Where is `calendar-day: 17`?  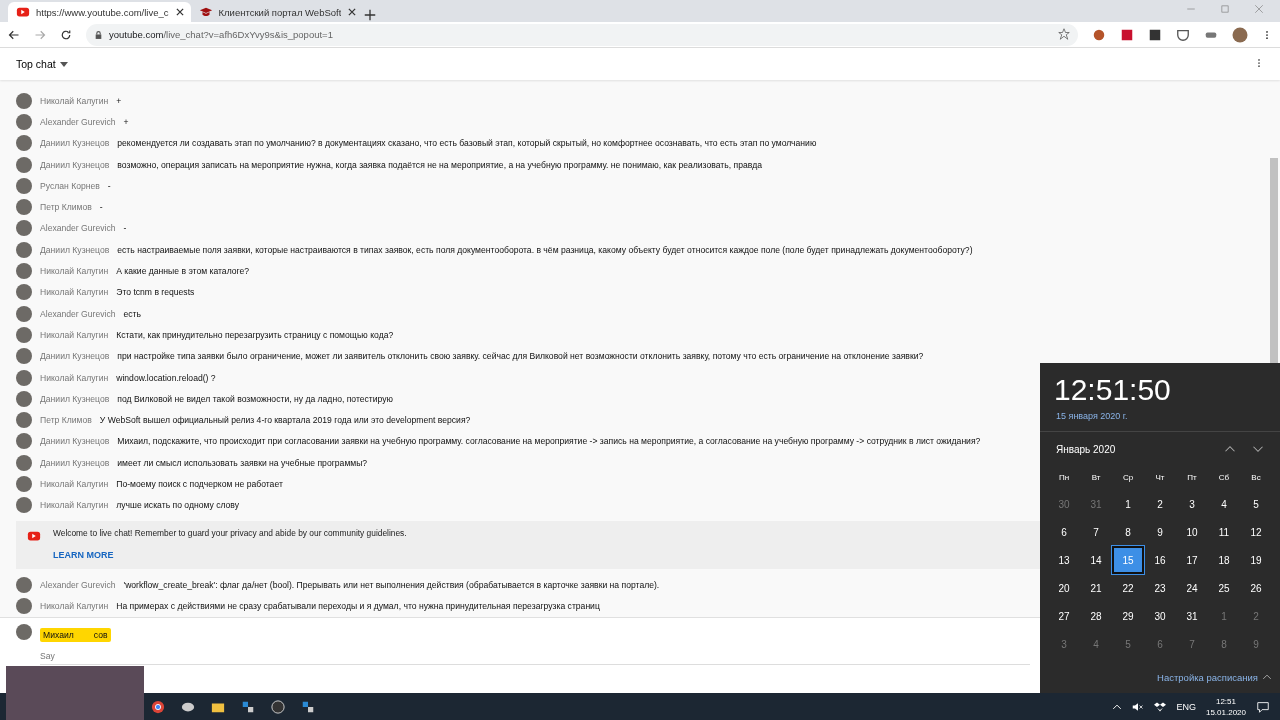
calendar-day: 17 is located at coordinates (1192, 560).